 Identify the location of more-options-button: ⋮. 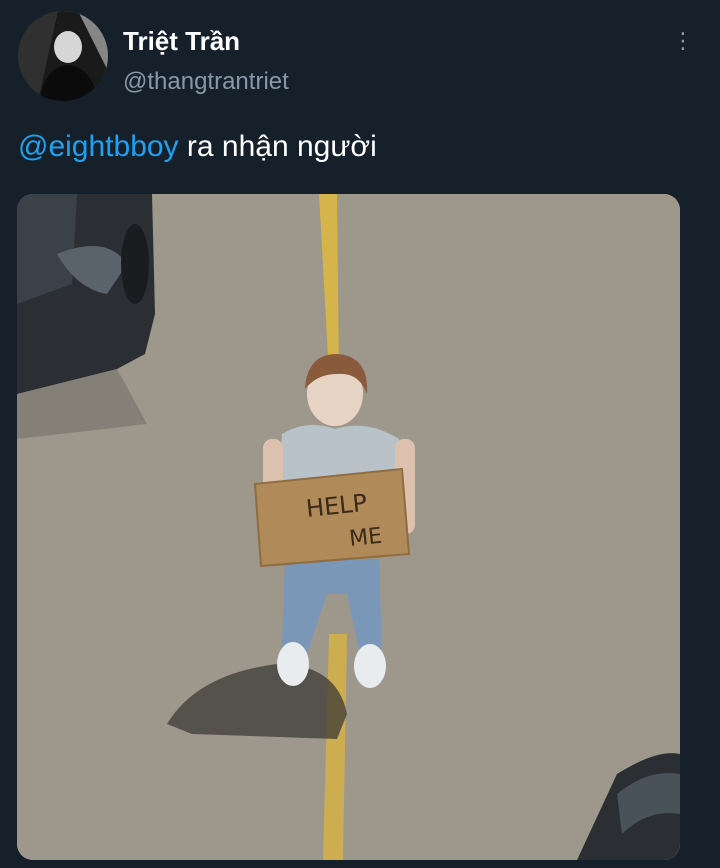
(683, 41).